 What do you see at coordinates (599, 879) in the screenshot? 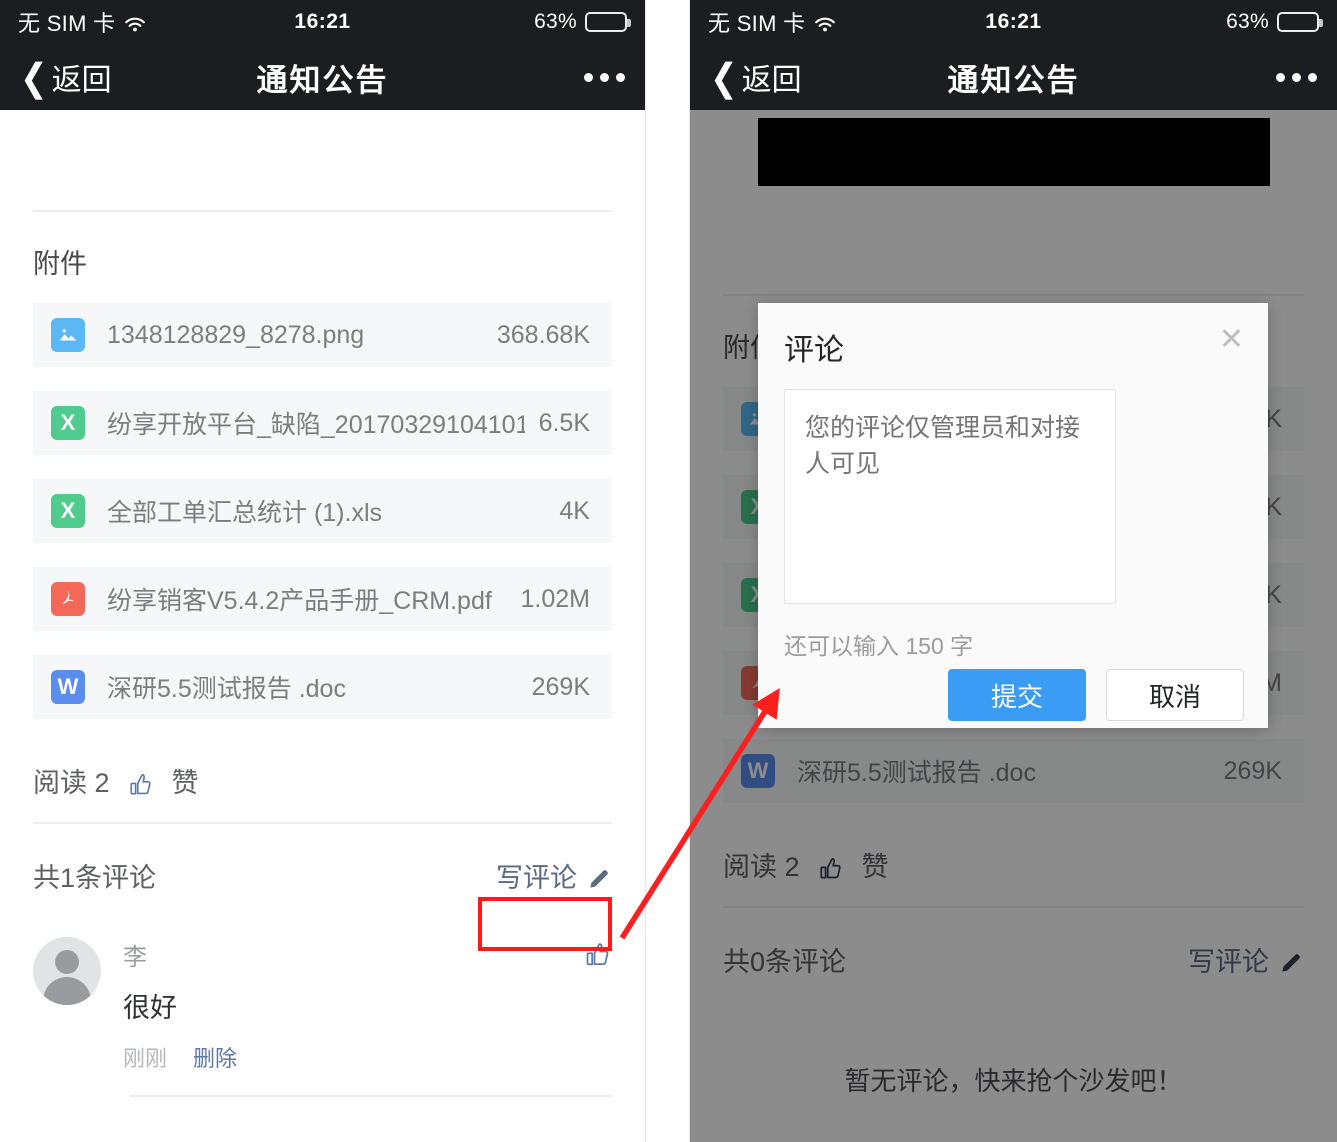
I see `pencil-icon` at bounding box center [599, 879].